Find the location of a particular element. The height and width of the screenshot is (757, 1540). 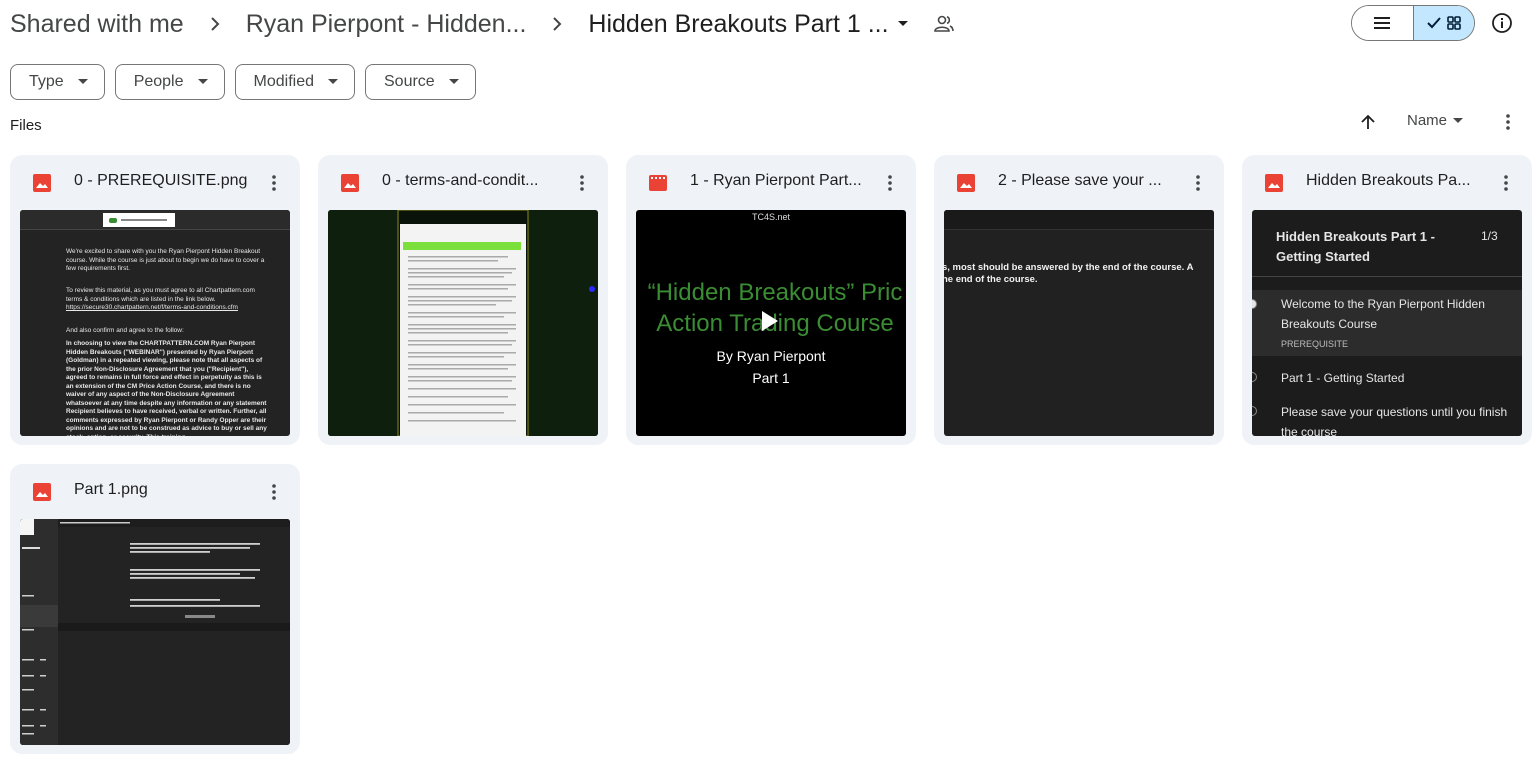

questions-line-2: he end of the course. is located at coordinates (991, 279).